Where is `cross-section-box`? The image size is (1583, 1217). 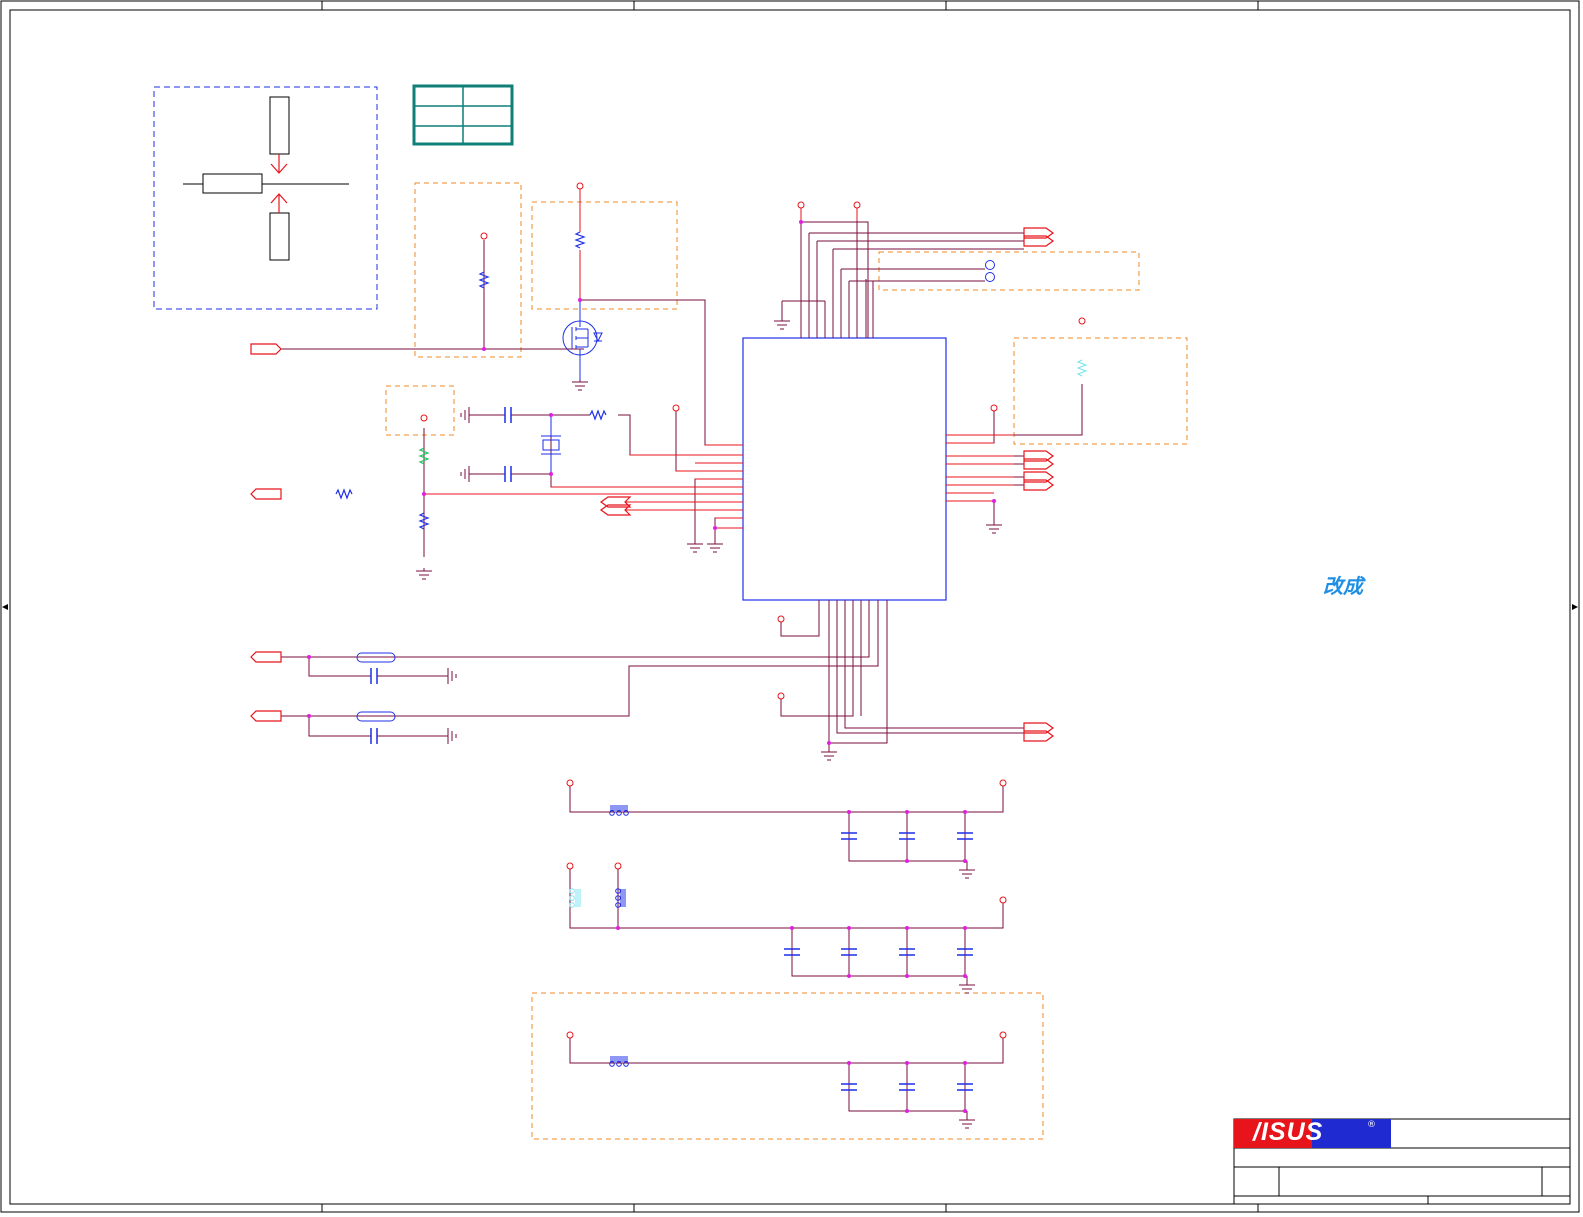 cross-section-box is located at coordinates (265, 198).